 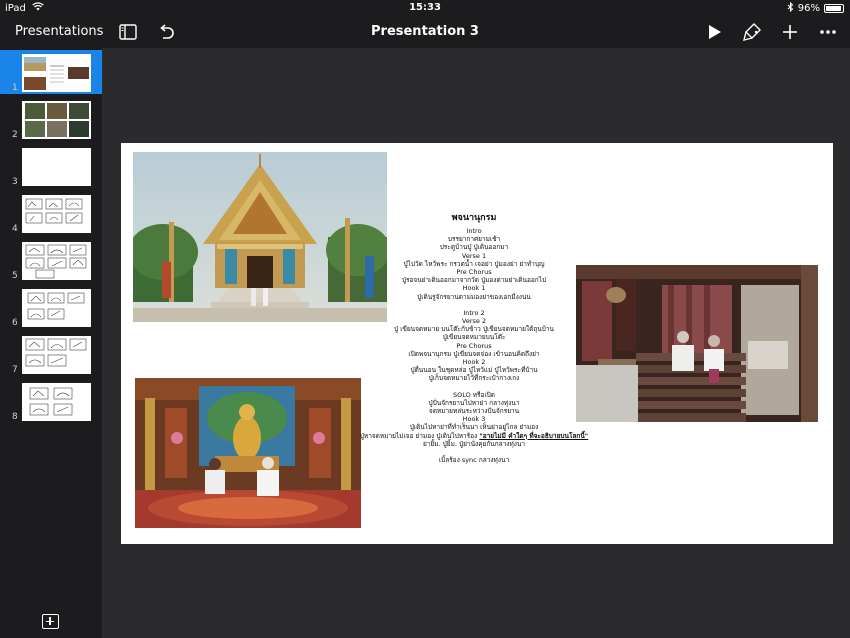 I want to click on slide-thumbnail-2: 2, so click(x=51, y=119).